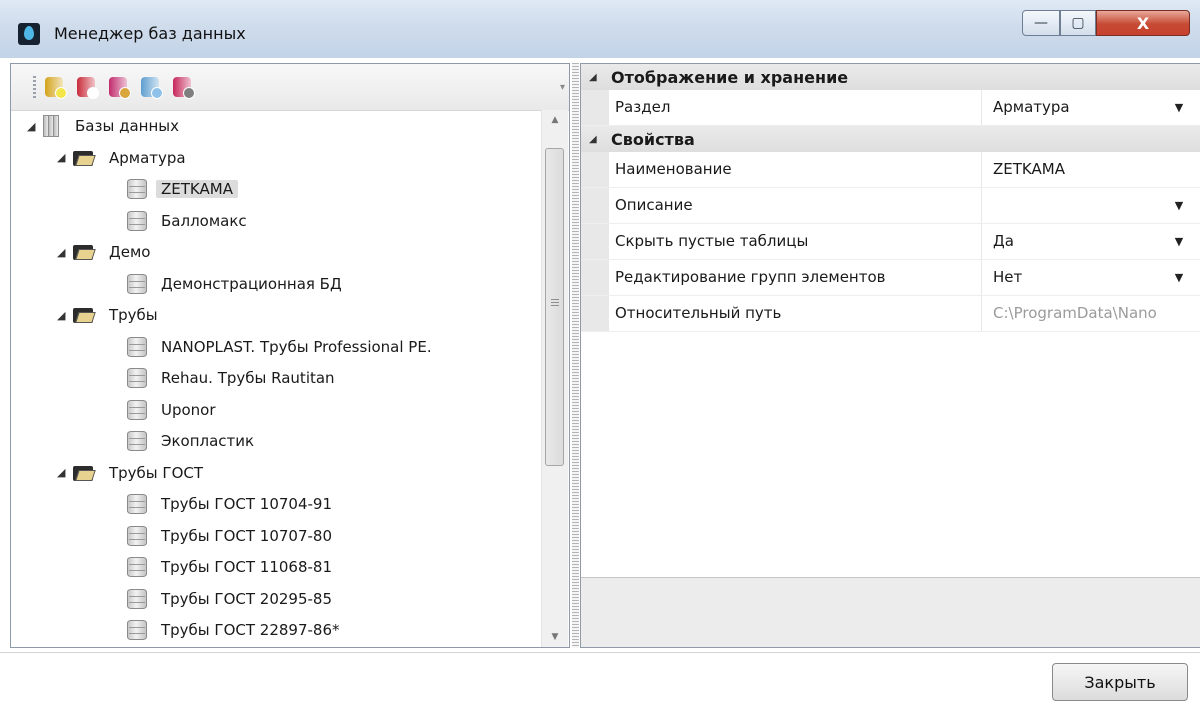 The width and height of the screenshot is (1200, 713). What do you see at coordinates (190, 441) in the screenshot?
I see `tree-database-node: Экопластик` at bounding box center [190, 441].